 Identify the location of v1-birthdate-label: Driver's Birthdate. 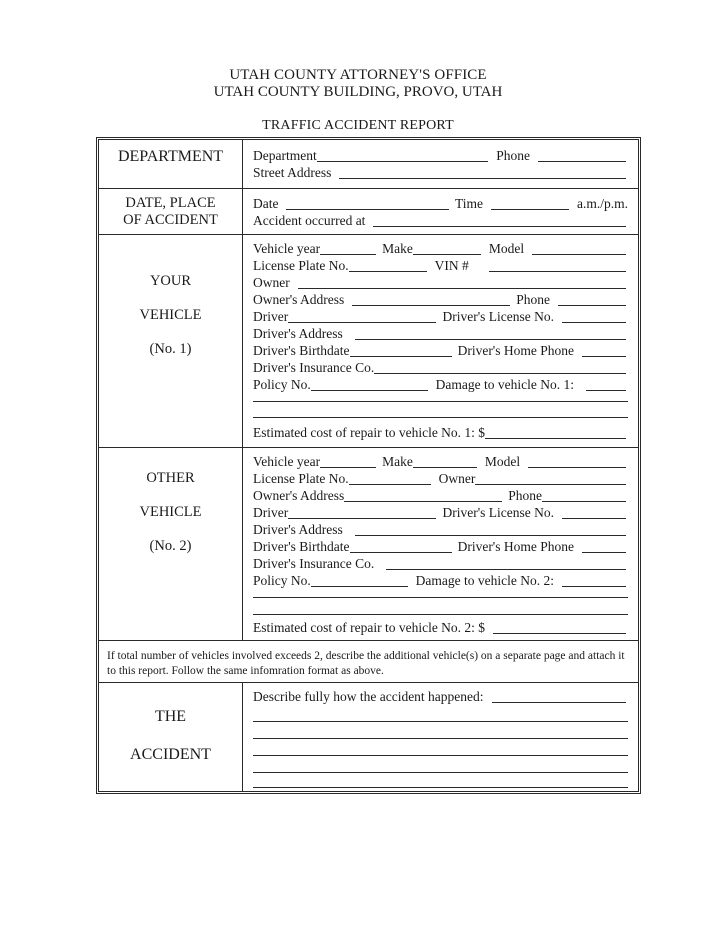
(301, 350).